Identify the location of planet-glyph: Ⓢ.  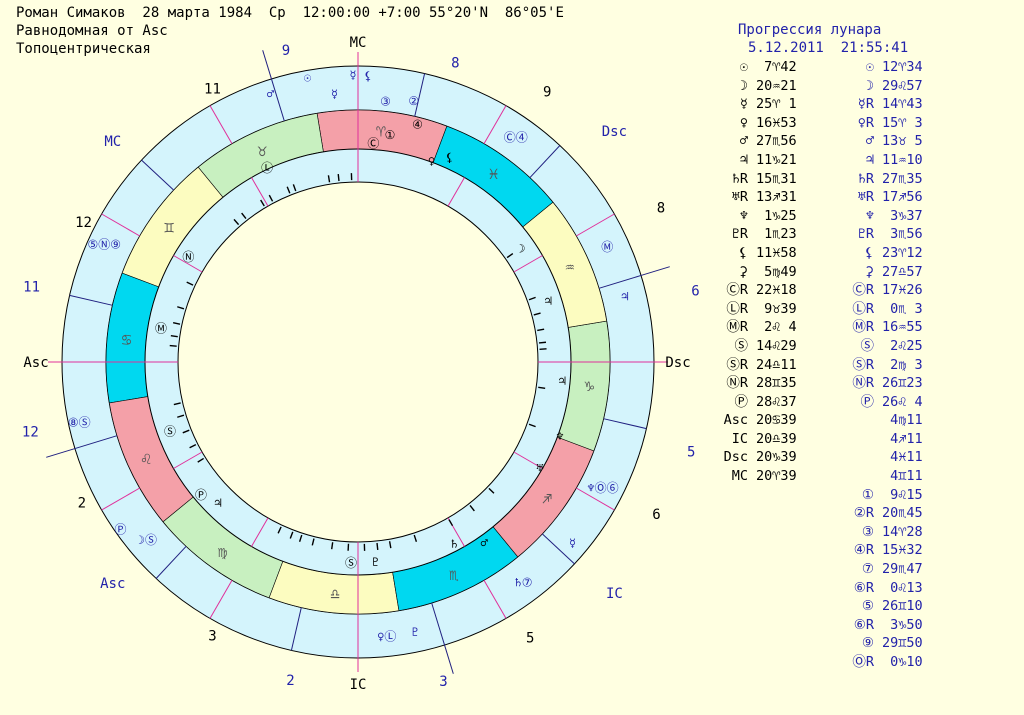
(351, 563).